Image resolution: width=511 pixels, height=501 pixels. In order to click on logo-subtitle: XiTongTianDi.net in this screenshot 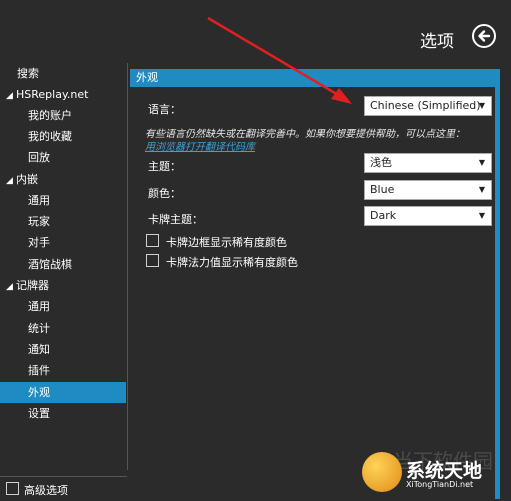, I will do `click(440, 484)`.